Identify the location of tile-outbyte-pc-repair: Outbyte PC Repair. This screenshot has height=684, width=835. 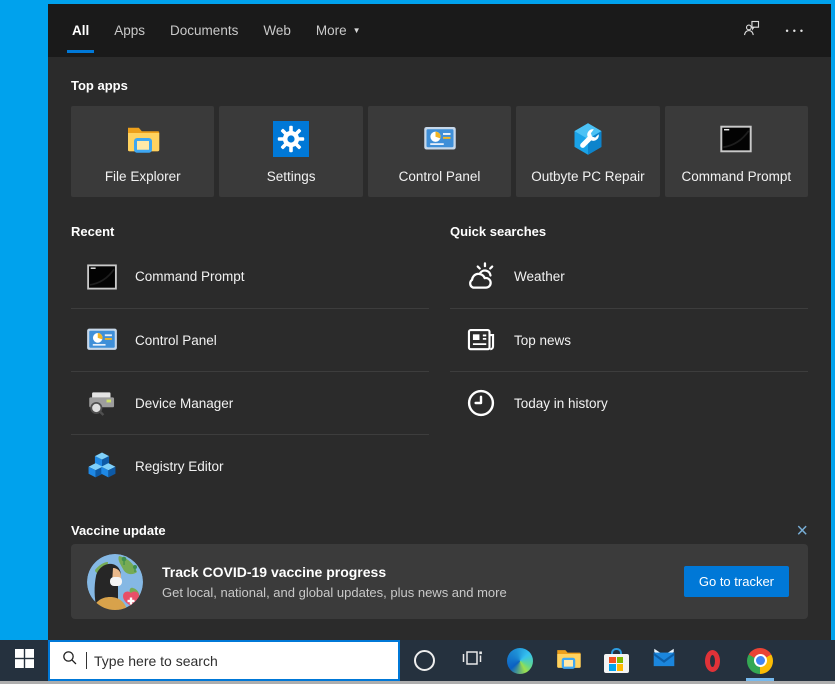
(588, 151).